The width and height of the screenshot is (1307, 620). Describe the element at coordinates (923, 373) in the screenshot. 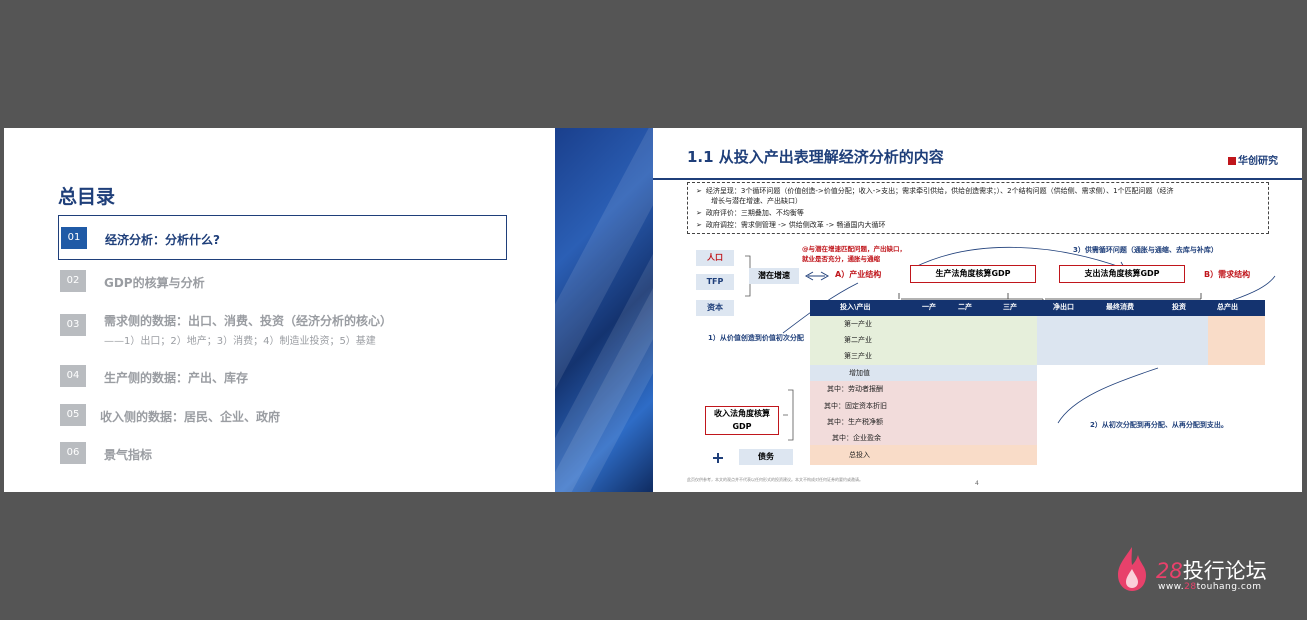

I see `value-added-row` at that location.